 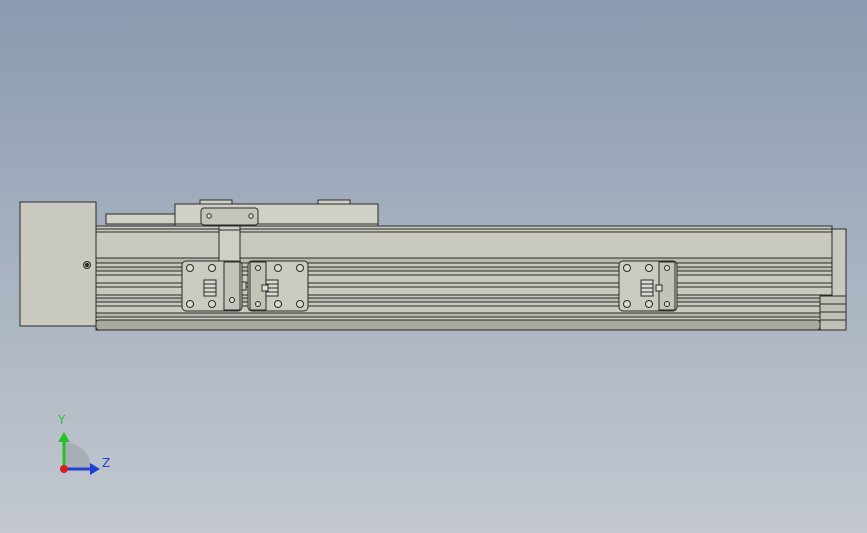 What do you see at coordinates (648, 286) in the screenshot?
I see `mount-block-right` at bounding box center [648, 286].